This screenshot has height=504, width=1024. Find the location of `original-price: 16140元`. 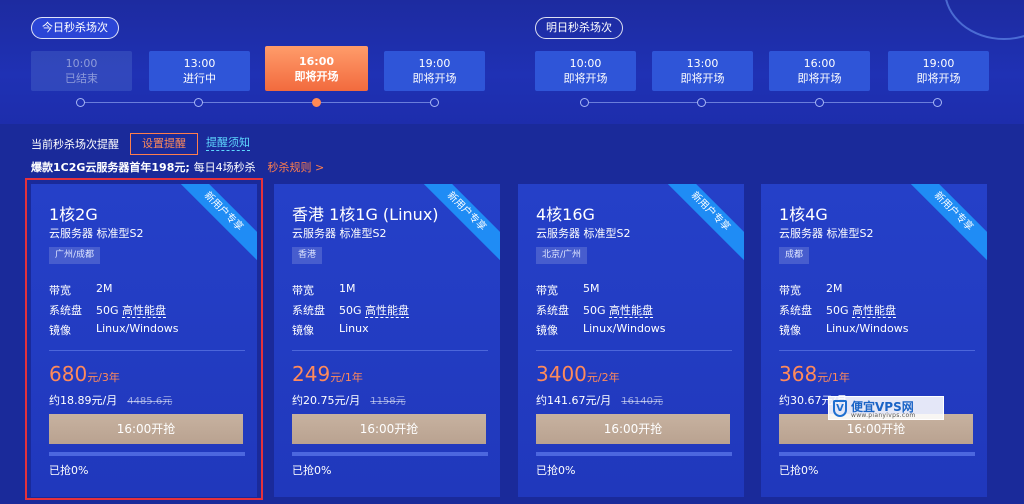

original-price: 16140元 is located at coordinates (642, 401).